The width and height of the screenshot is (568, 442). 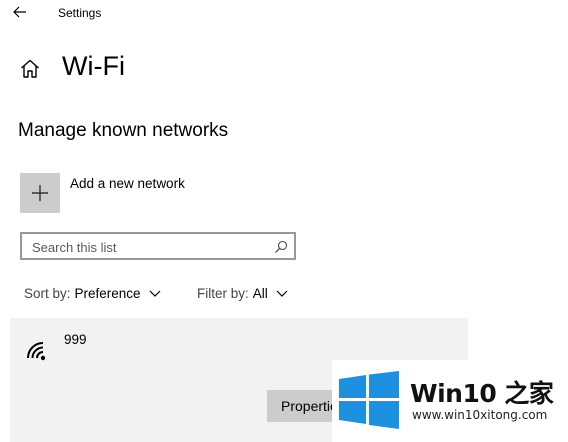 I want to click on search-icon, so click(x=281, y=247).